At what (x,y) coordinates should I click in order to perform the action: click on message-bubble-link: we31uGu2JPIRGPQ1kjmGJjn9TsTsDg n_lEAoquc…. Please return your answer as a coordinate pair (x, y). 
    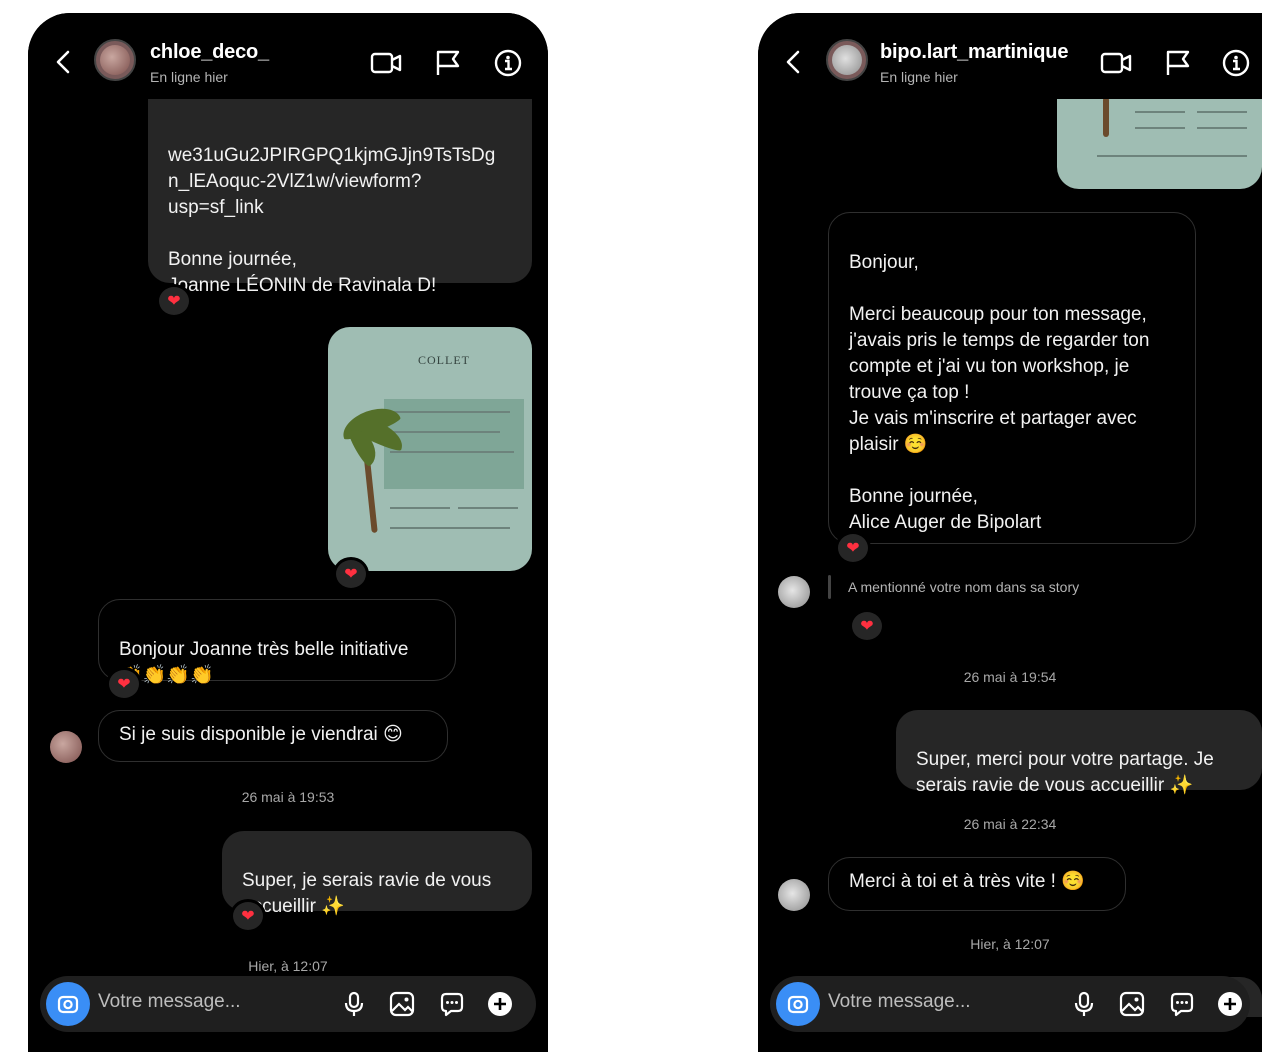
    Looking at the image, I should click on (340, 182).